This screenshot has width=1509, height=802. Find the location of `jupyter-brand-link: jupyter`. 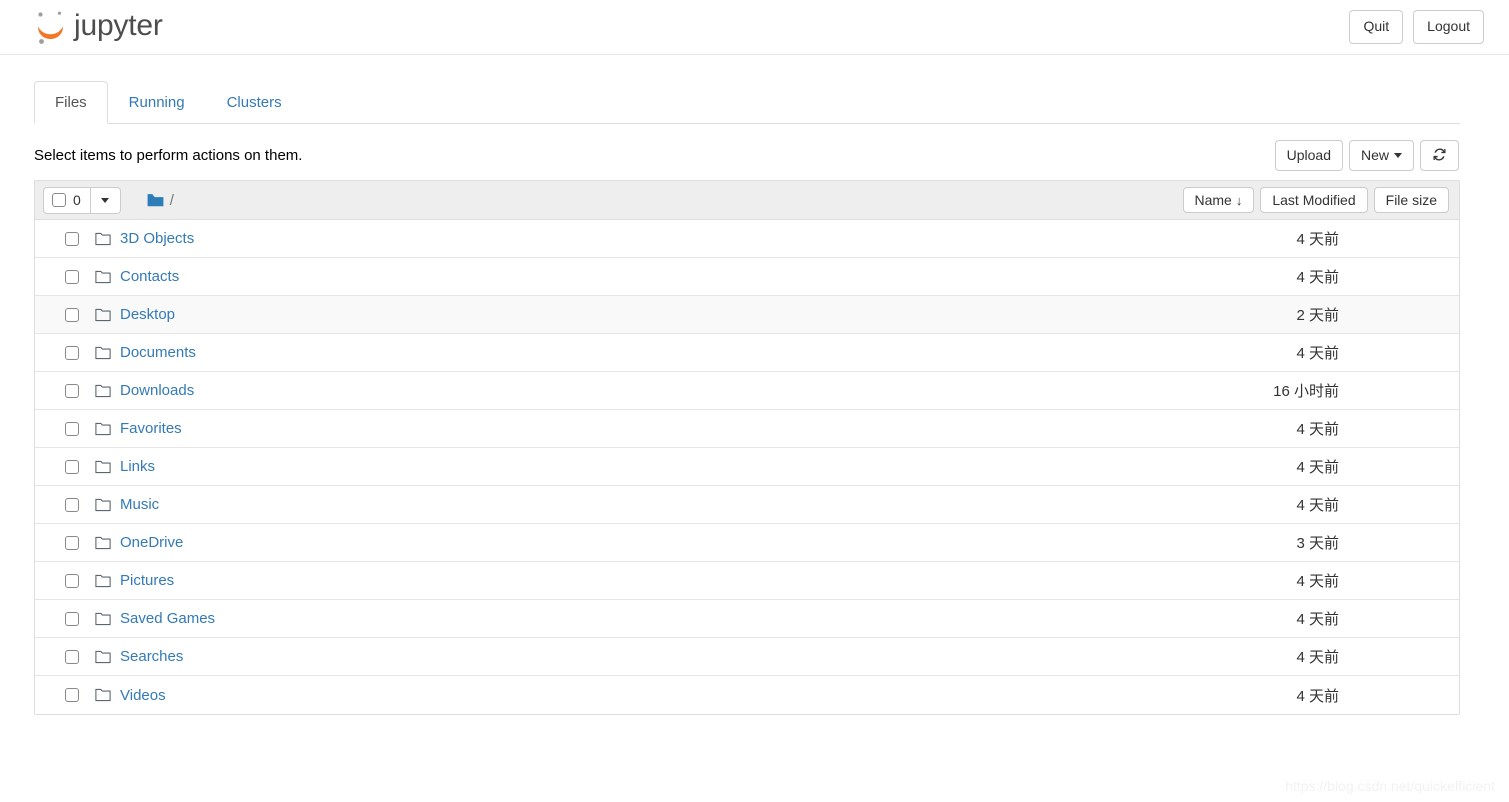

jupyter-brand-link: jupyter is located at coordinates (98, 27).